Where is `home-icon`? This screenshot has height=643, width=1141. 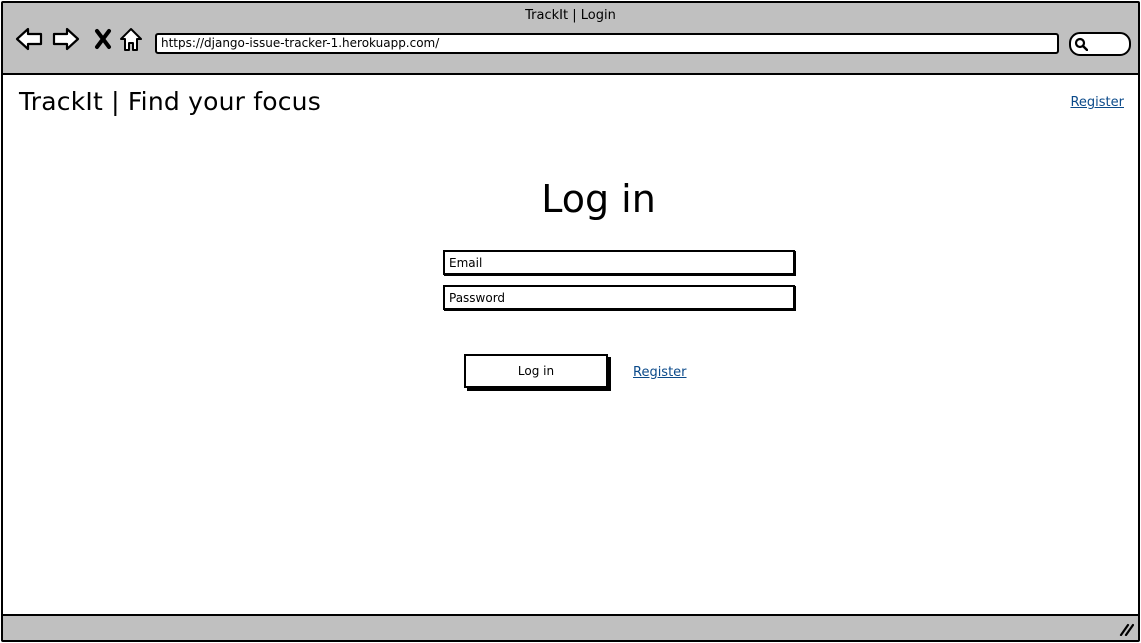 home-icon is located at coordinates (131, 39).